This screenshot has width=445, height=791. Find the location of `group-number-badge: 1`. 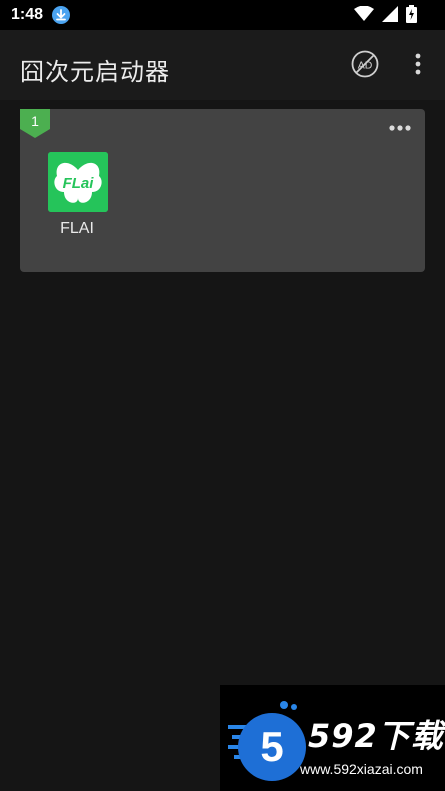

group-number-badge: 1 is located at coordinates (35, 123).